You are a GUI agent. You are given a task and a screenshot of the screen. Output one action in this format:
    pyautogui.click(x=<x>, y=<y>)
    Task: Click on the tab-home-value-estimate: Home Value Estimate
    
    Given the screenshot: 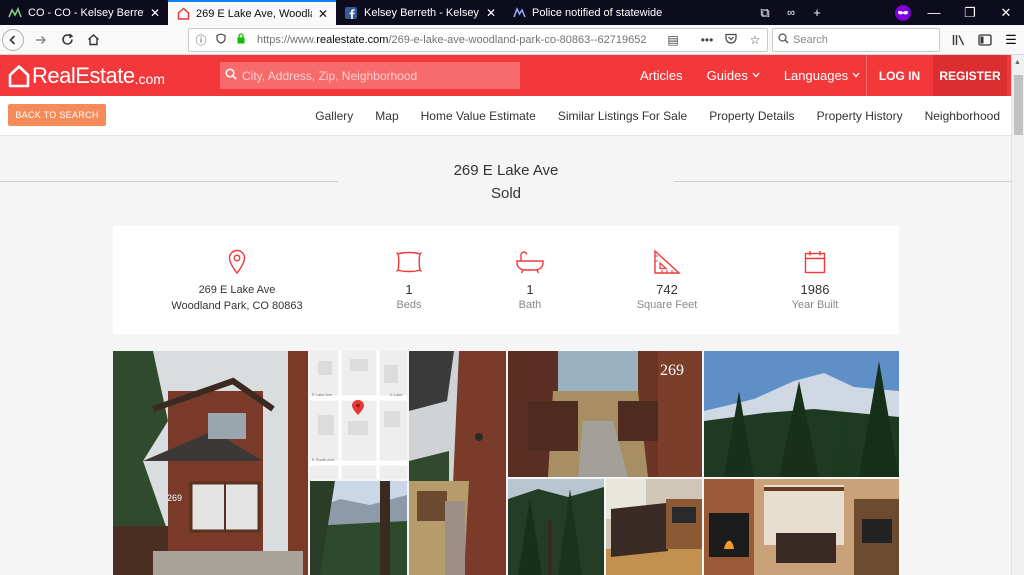 What is the action you would take?
    pyautogui.click(x=478, y=116)
    